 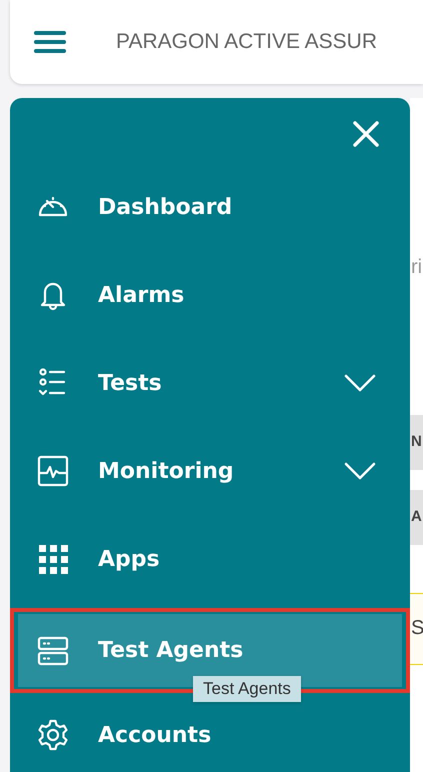 I want to click on close-icon, so click(x=366, y=134).